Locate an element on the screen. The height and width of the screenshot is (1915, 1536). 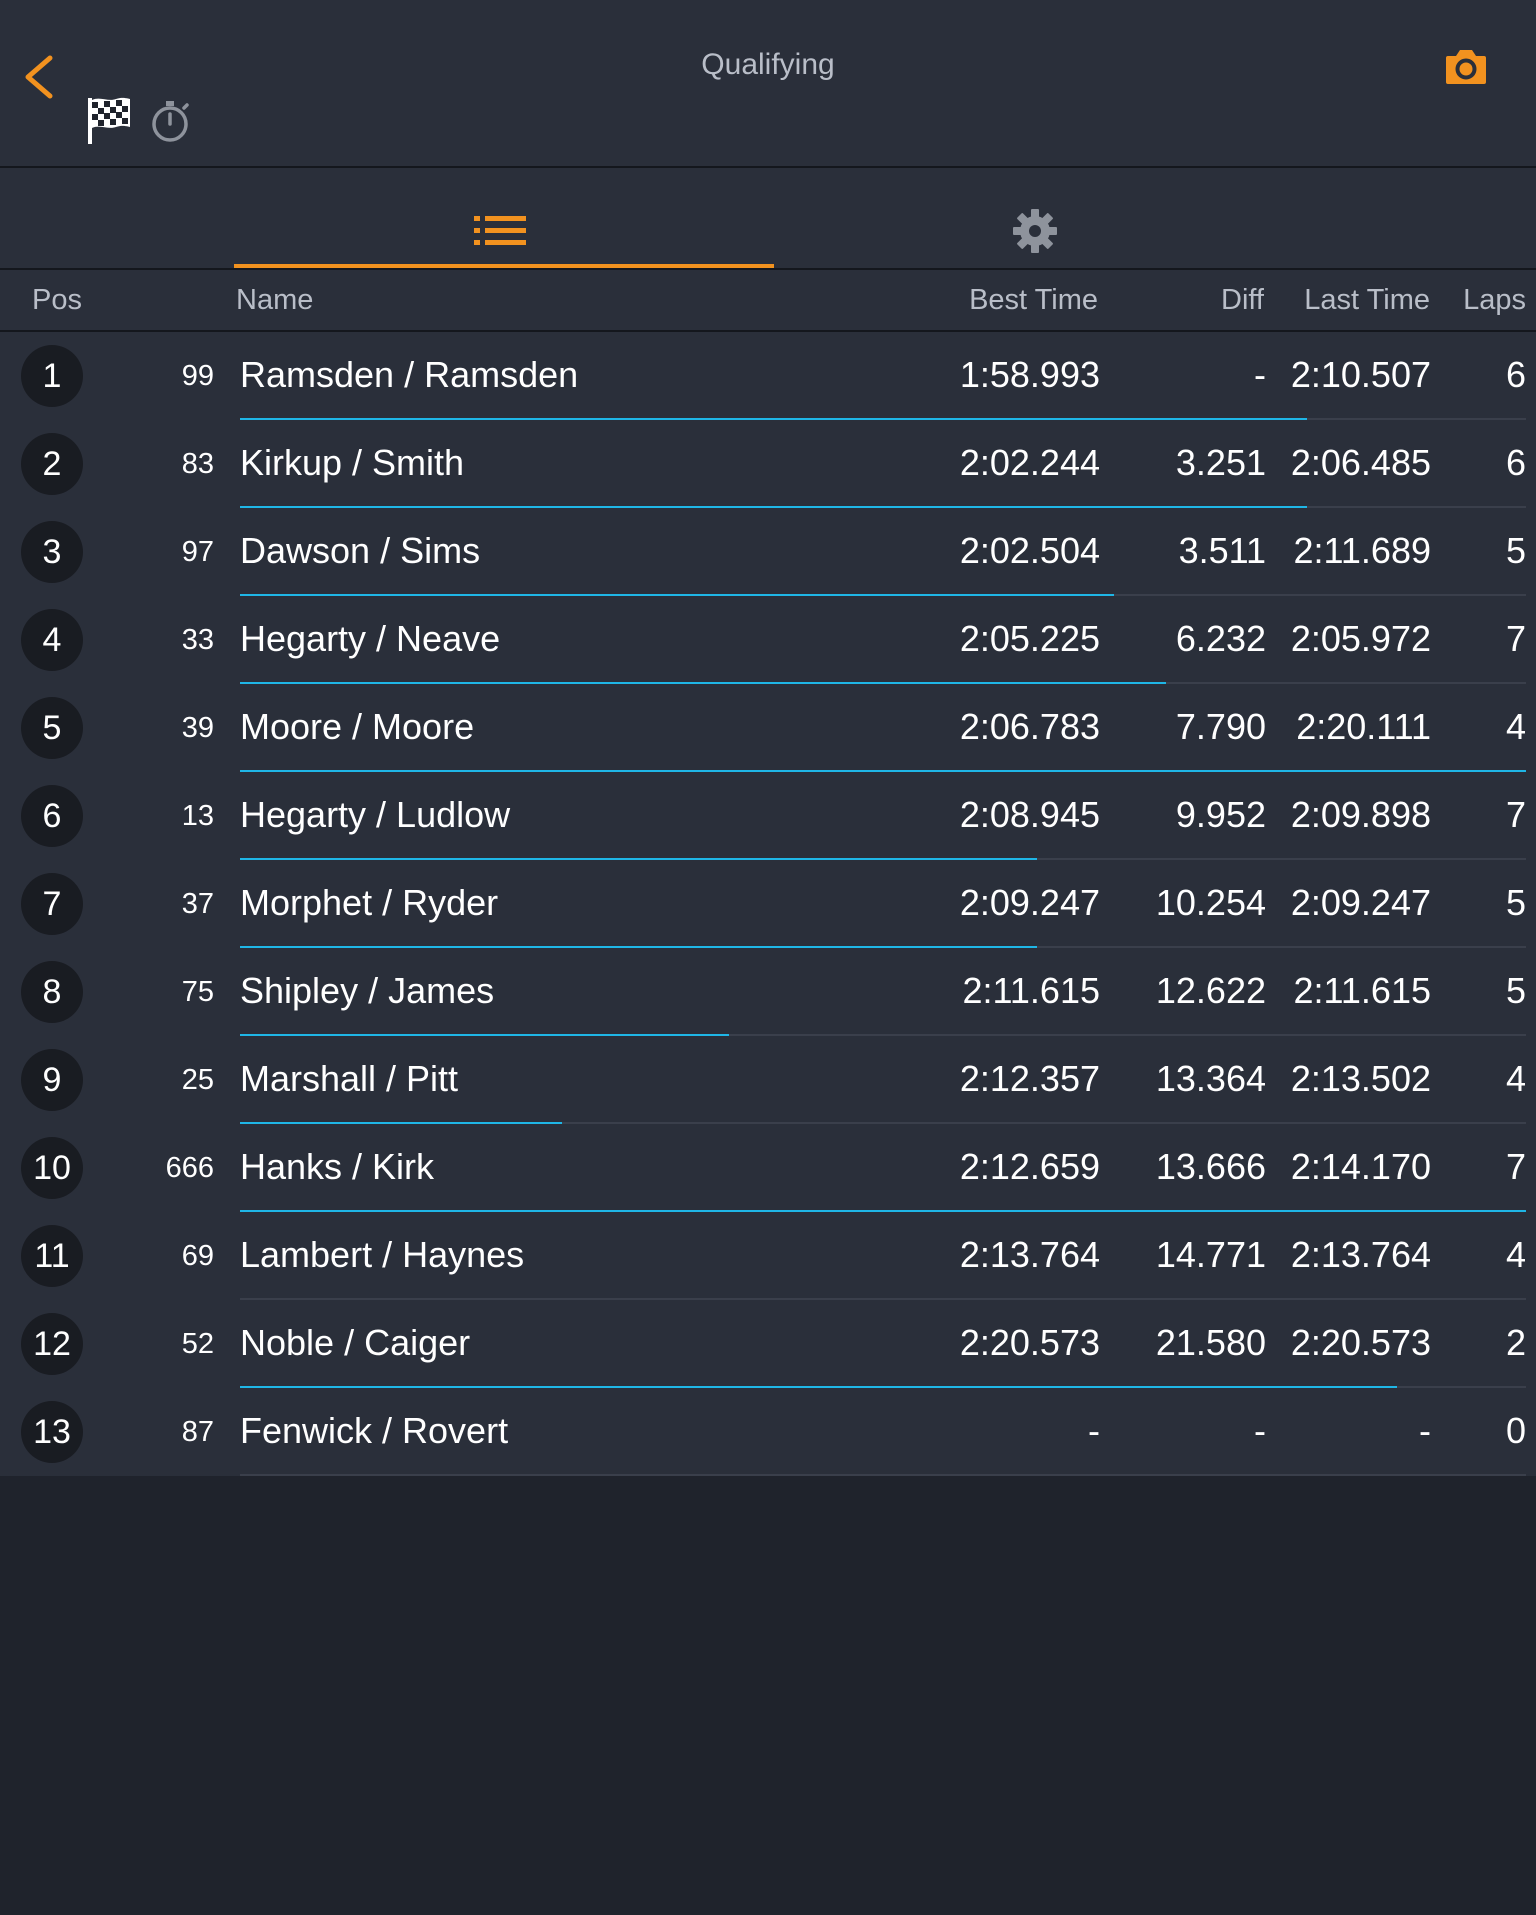
last-time: 2:11.689 is located at coordinates (1362, 550).